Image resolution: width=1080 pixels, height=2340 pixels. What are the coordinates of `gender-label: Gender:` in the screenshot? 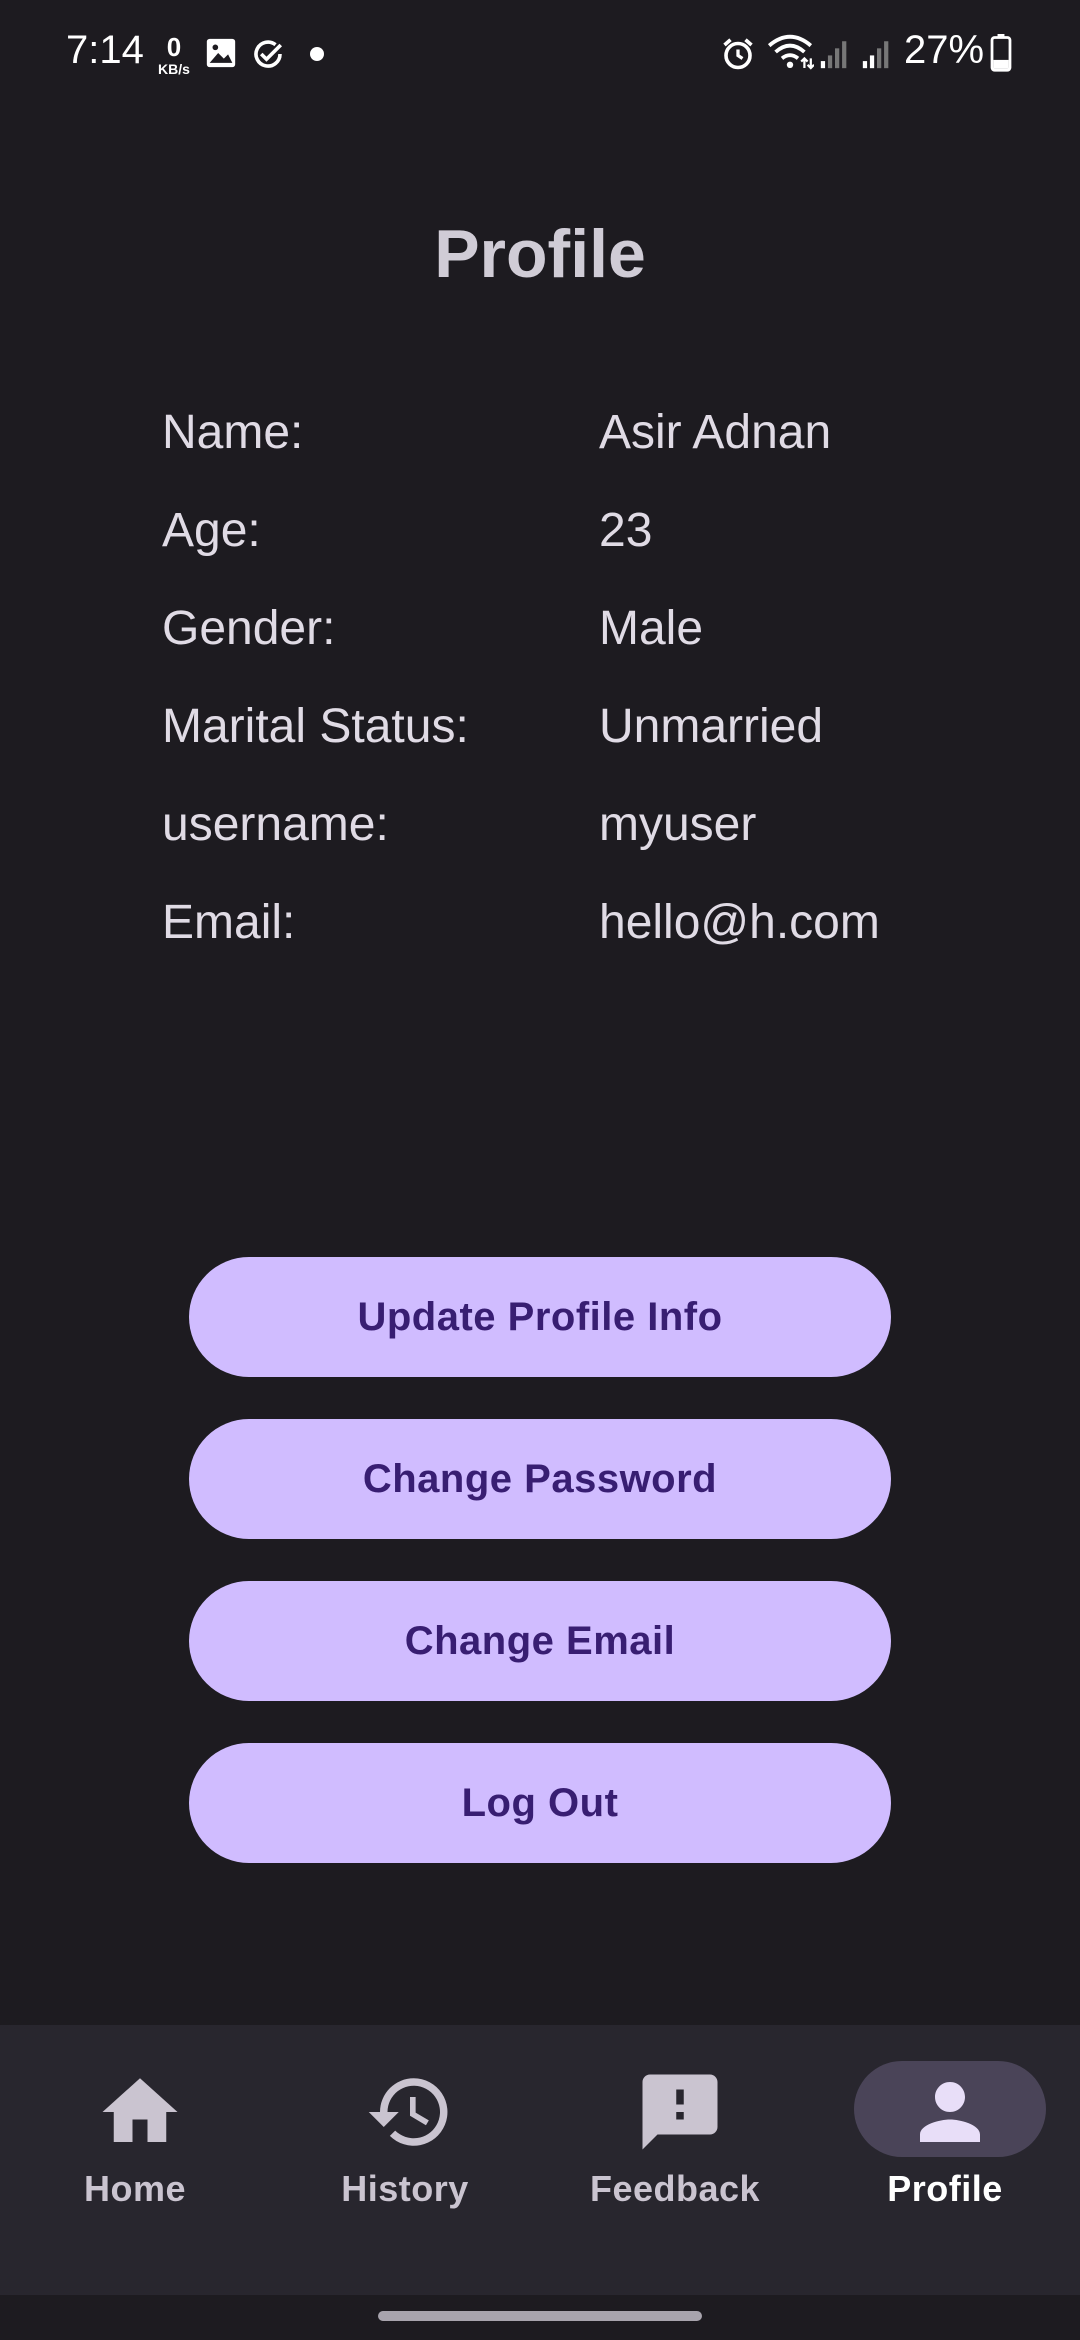 It's located at (249, 628).